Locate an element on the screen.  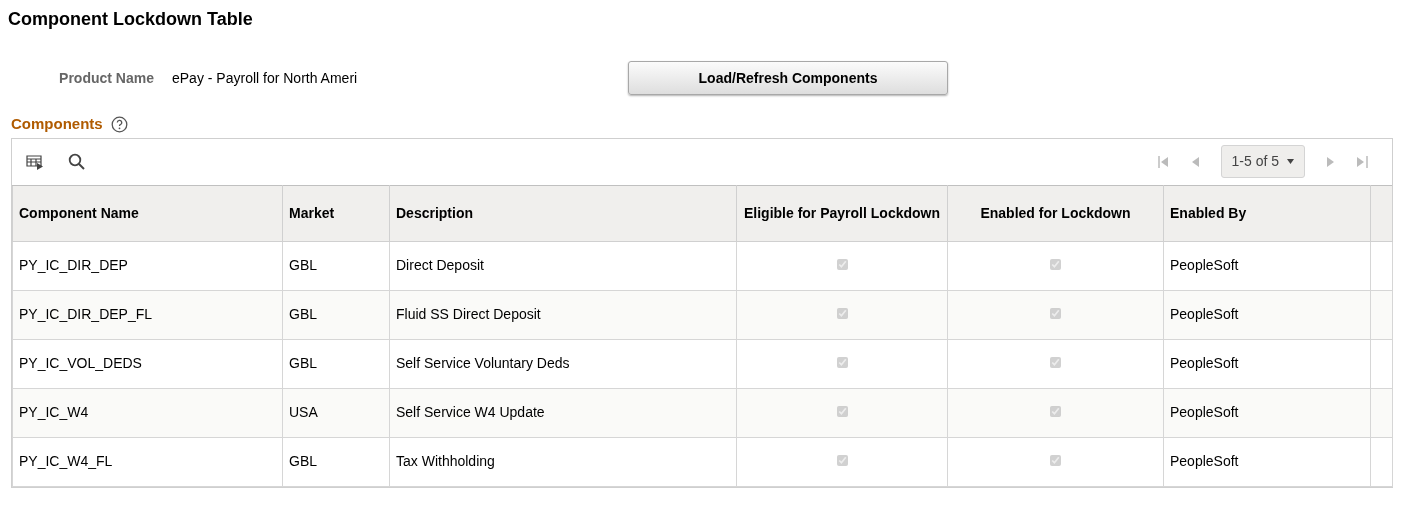
grid-settings-icon is located at coordinates (35, 161).